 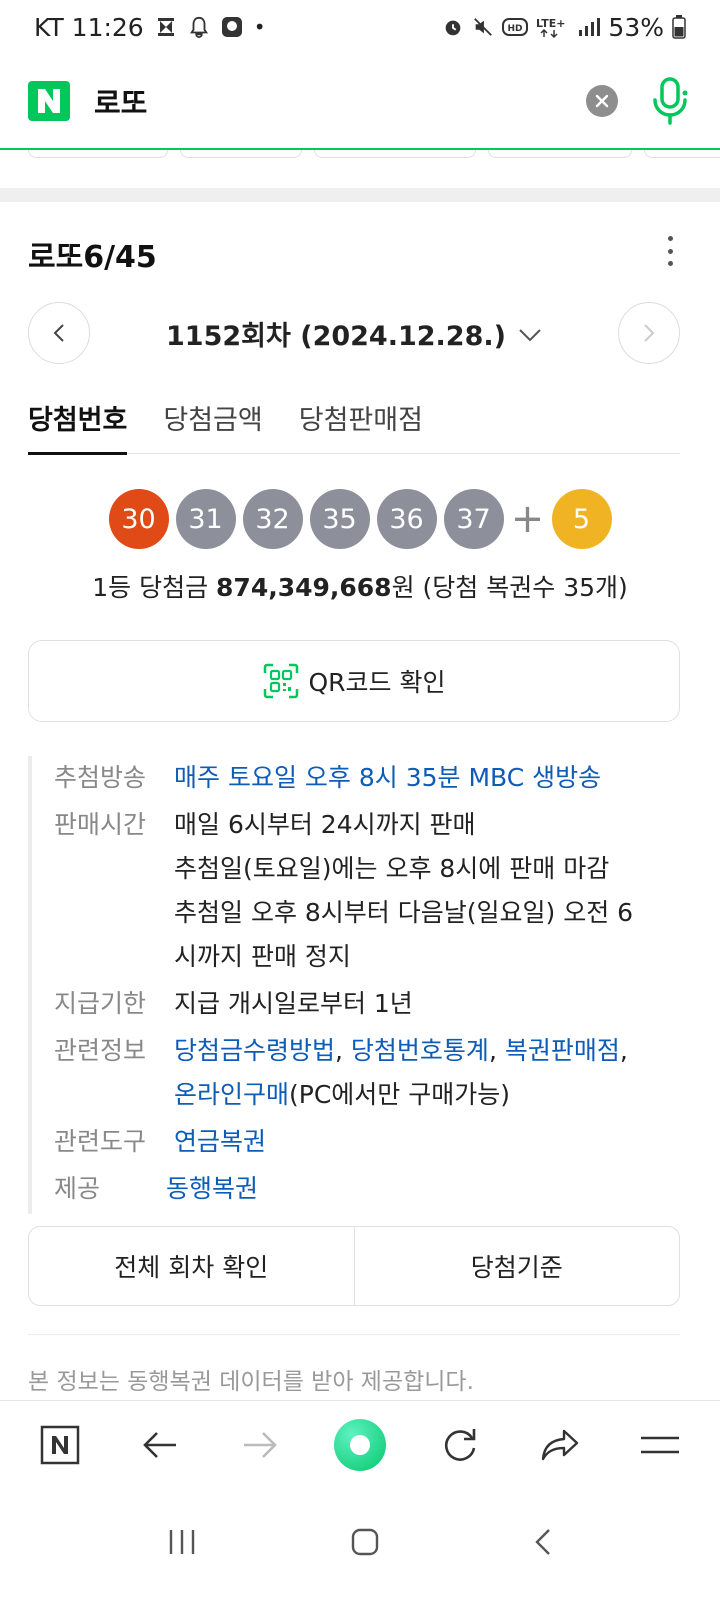 I want to click on forward-icon, so click(x=260, y=1445).